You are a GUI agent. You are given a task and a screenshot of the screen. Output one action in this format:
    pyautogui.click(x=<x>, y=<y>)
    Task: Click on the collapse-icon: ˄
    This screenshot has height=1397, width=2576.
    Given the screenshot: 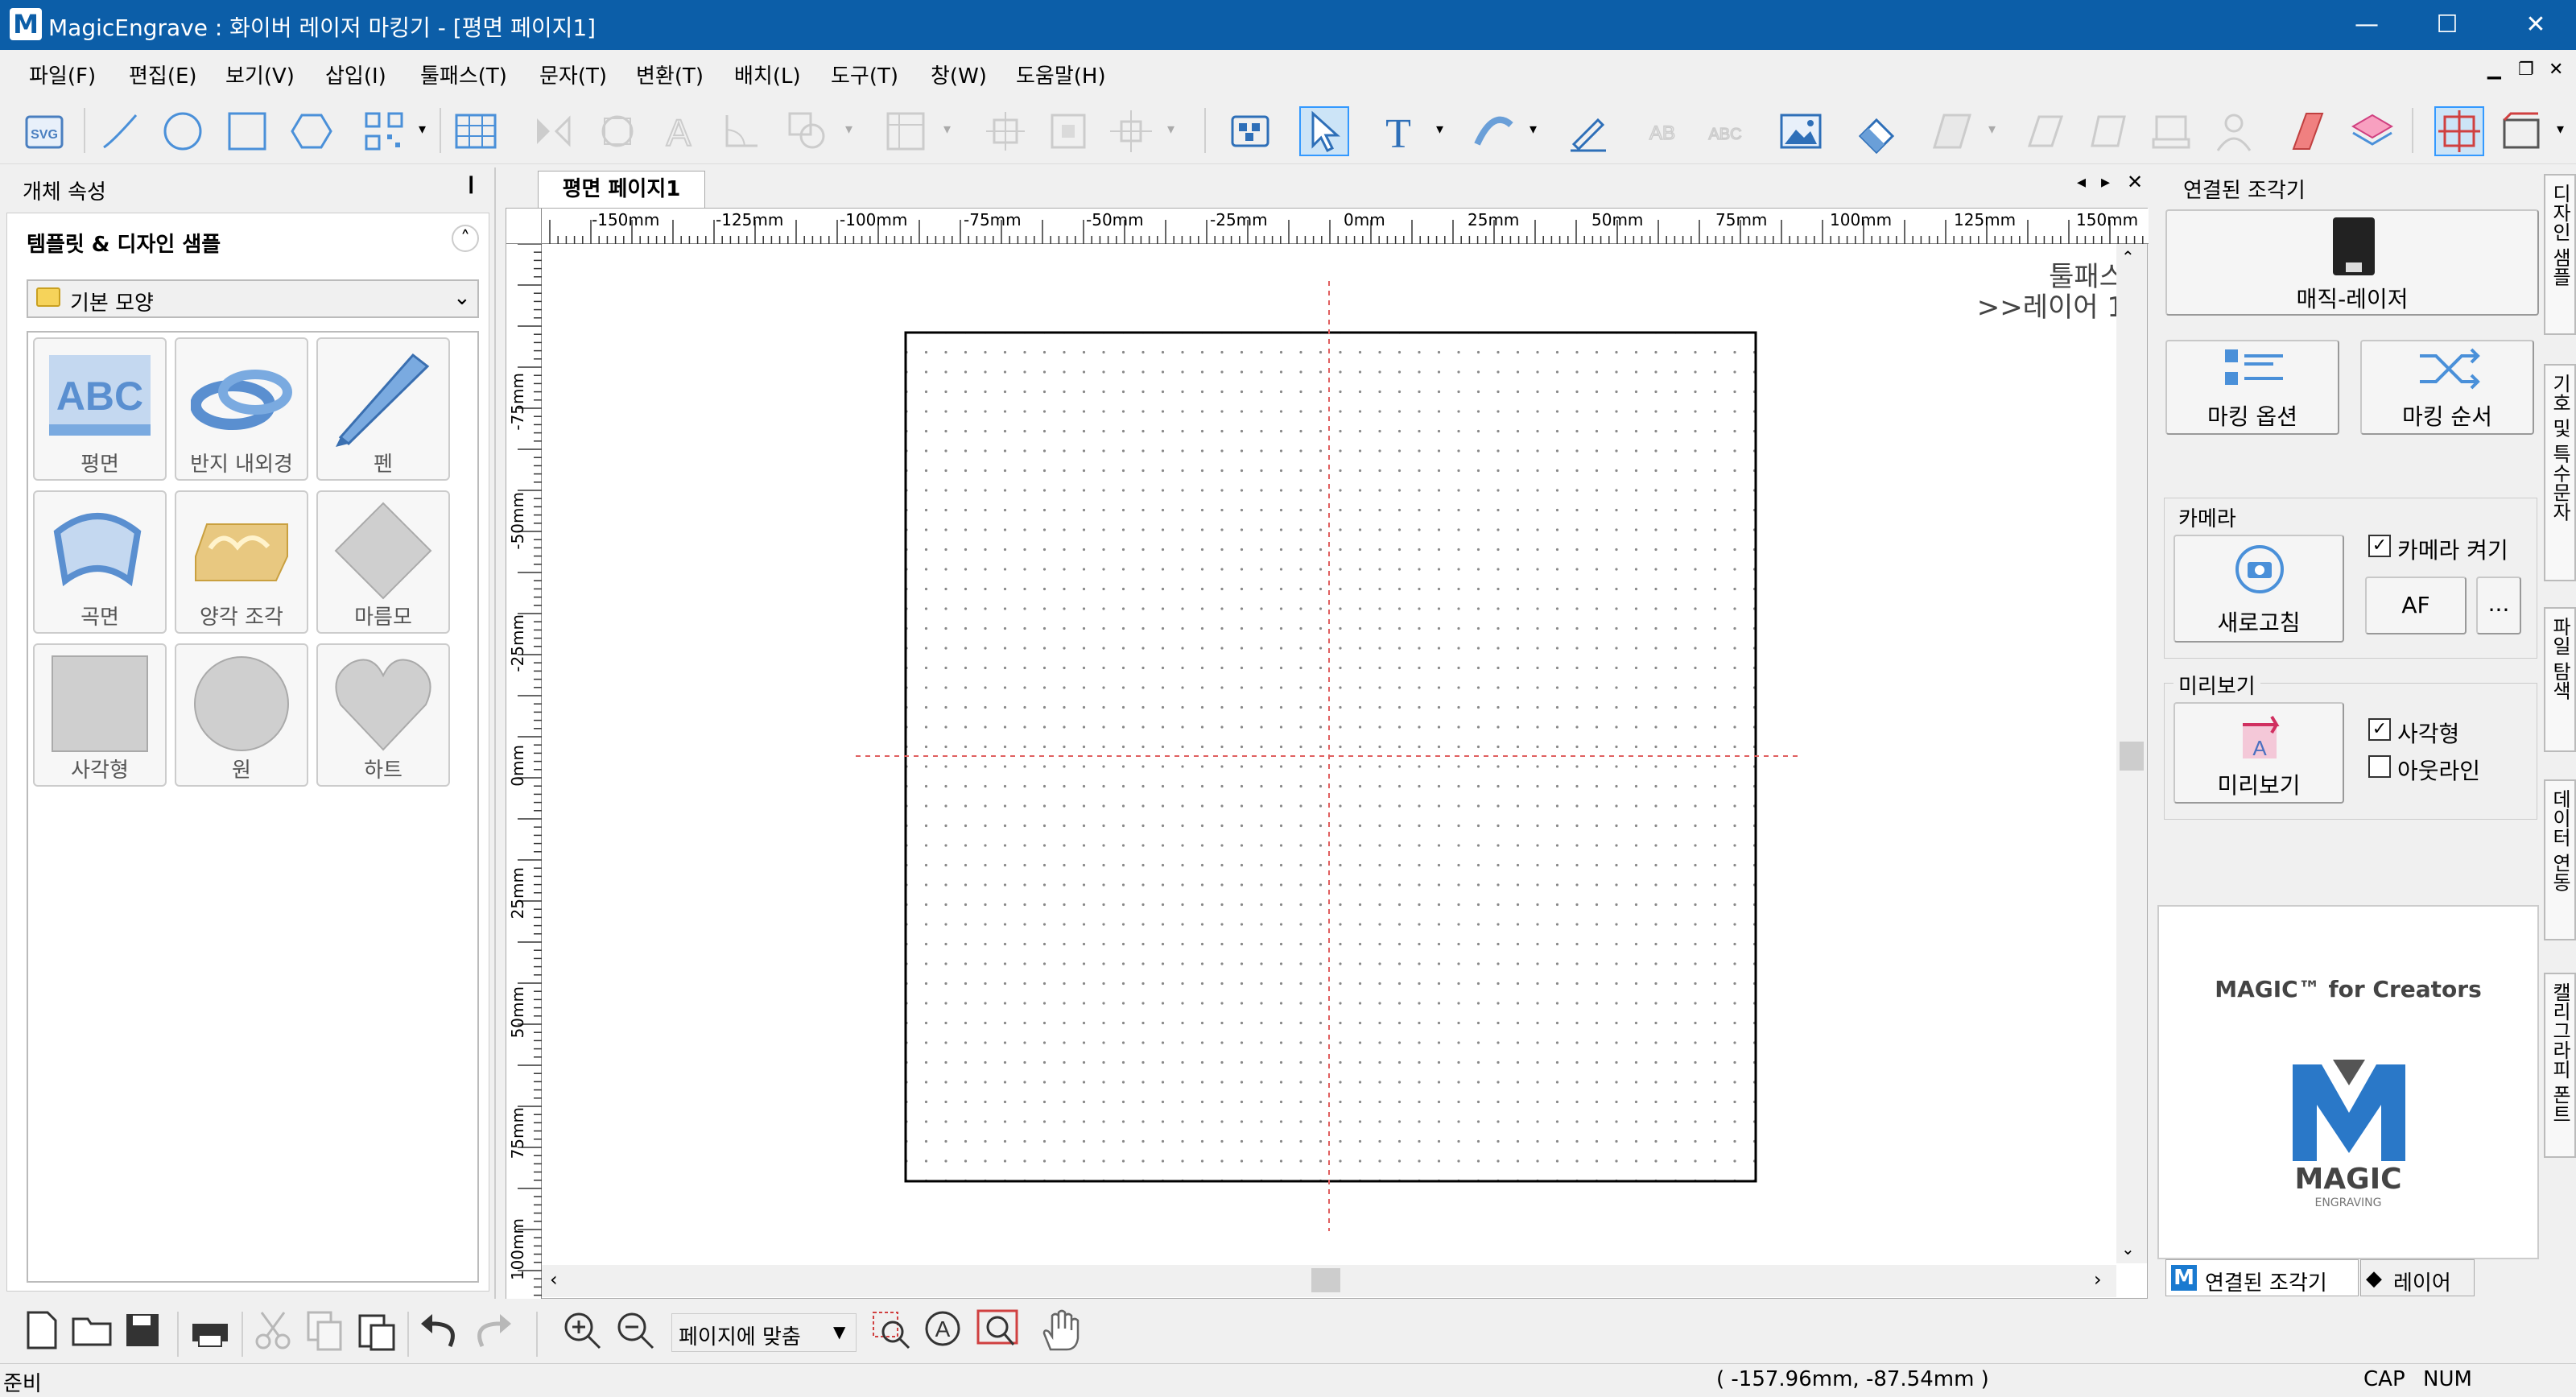 What is the action you would take?
    pyautogui.click(x=465, y=239)
    